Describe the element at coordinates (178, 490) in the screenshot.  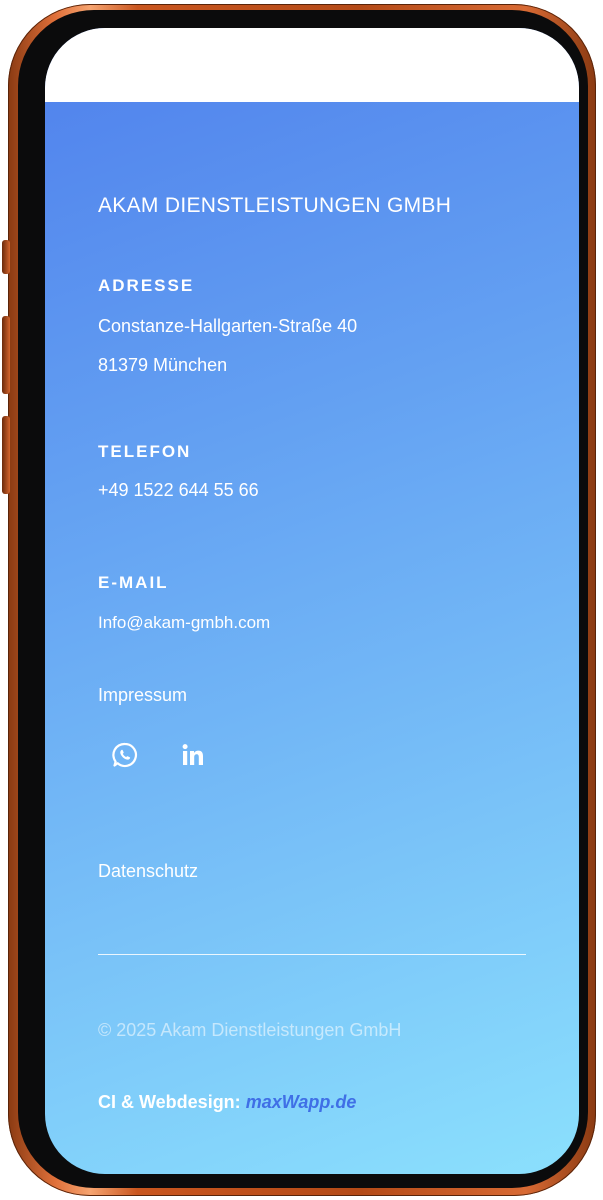
I see `phone-number-link: +49 1522 644 55 66` at that location.